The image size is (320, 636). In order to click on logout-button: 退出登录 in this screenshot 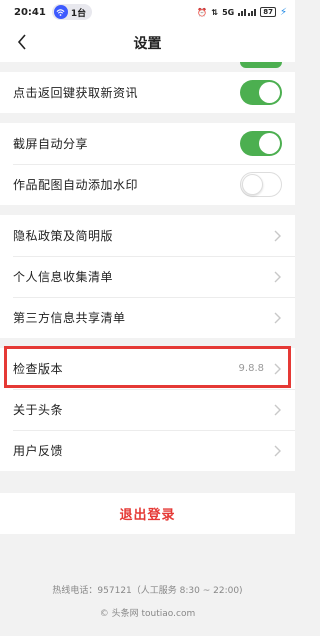, I will do `click(147, 513)`.